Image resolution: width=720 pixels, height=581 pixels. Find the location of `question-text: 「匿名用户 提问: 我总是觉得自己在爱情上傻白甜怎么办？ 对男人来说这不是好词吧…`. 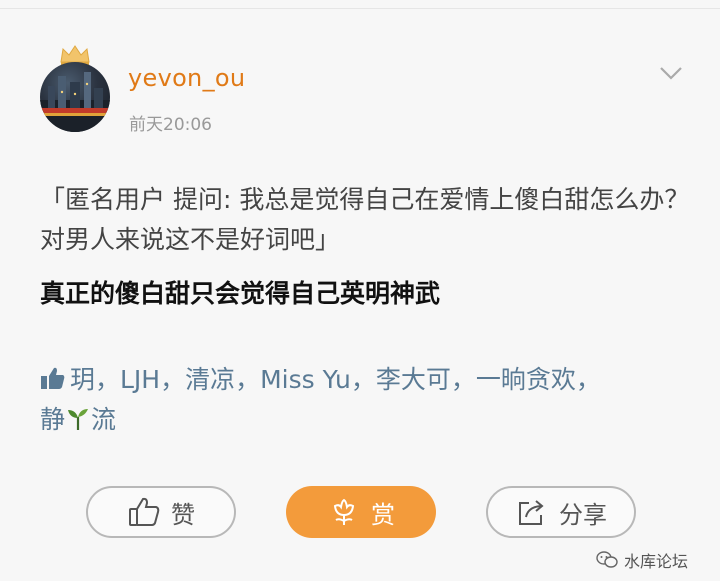

question-text: 「匿名用户 提问: 我总是觉得自己在爱情上傻白甜怎么办？ 对男人来说这不是好词吧… is located at coordinates (365, 219).